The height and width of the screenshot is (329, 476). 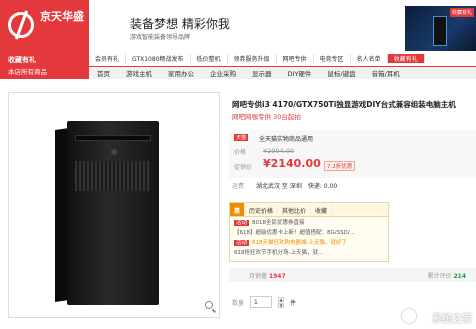 What do you see at coordinates (459, 276) in the screenshot?
I see `reviews-value: 214` at bounding box center [459, 276].